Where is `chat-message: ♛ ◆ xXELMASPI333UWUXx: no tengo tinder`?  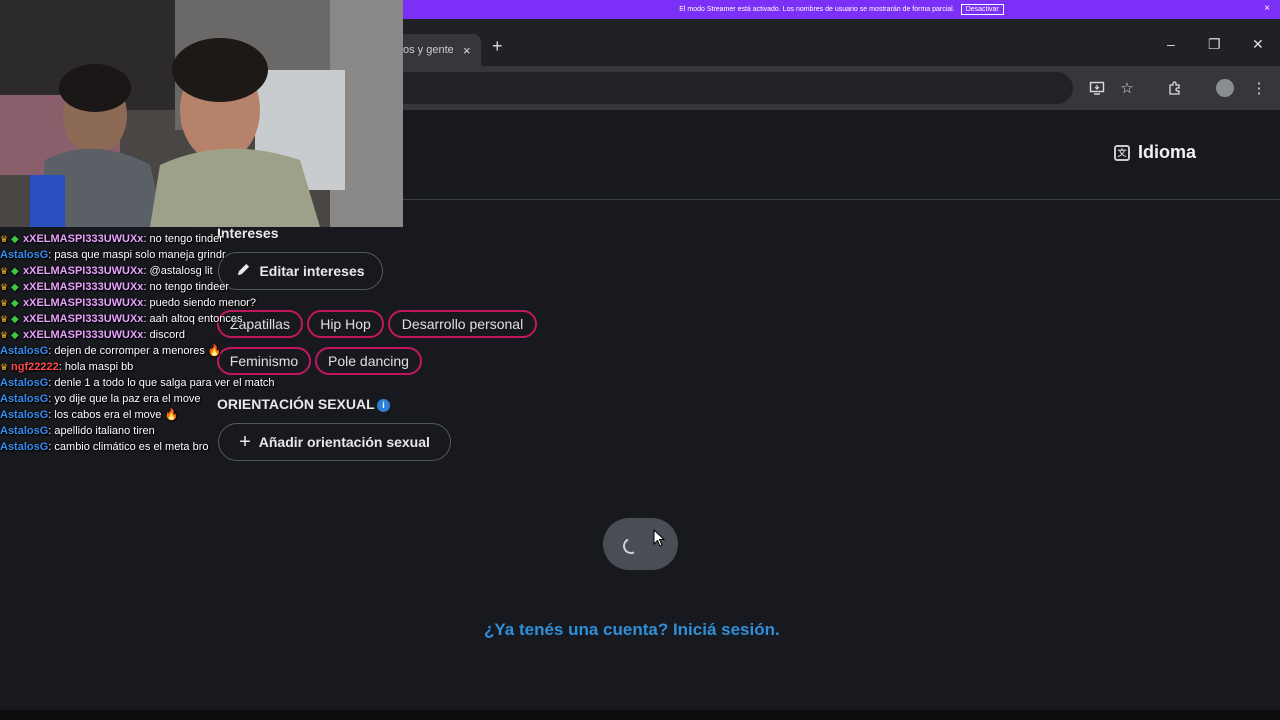 chat-message: ♛ ◆ xXELMASPI333UWUXx: no tengo tinder is located at coordinates (130, 239).